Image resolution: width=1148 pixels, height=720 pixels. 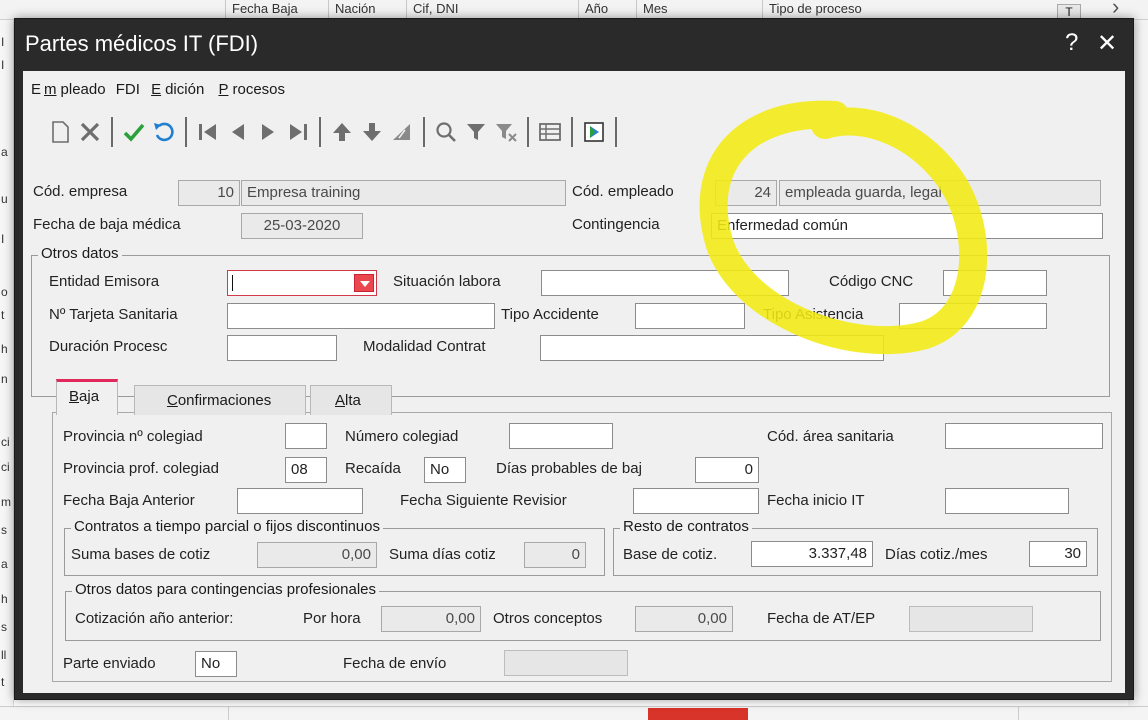 I want to click on suma-dias-label: Suma días cotiz, so click(x=442, y=554).